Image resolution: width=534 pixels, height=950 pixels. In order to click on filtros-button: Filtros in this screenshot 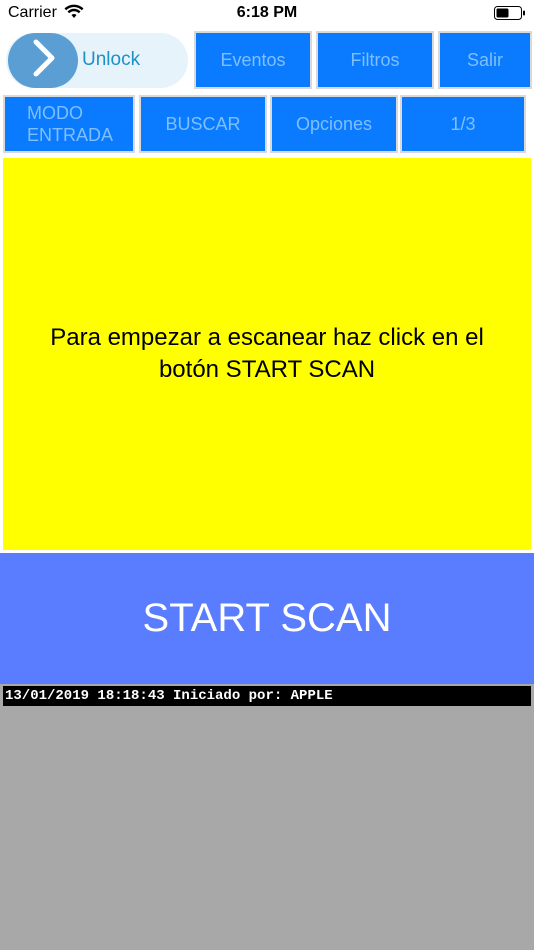, I will do `click(375, 60)`.